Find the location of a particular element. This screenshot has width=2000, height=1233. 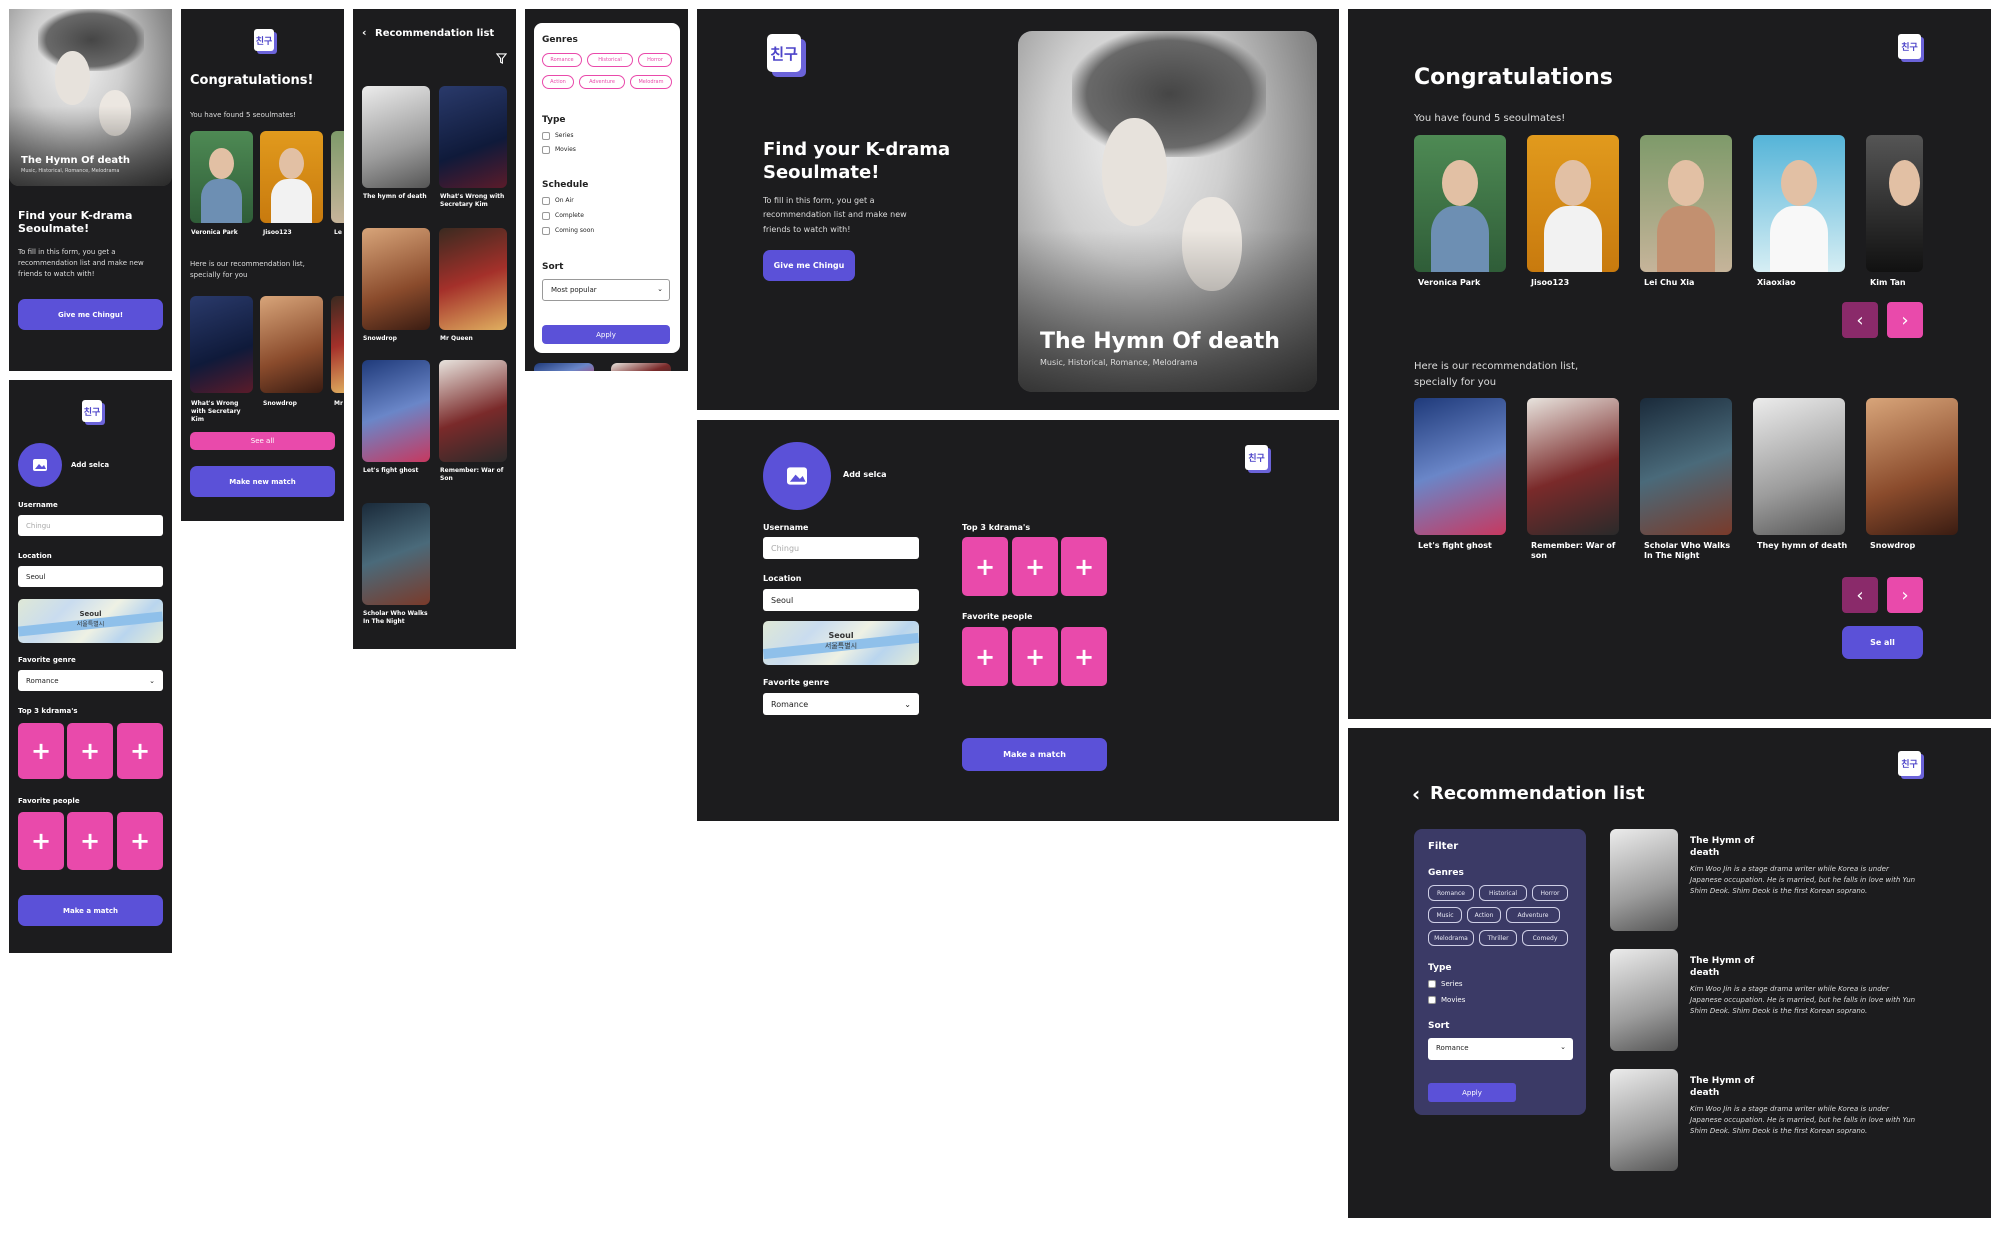

see-all-button: Se all is located at coordinates (1882, 642).